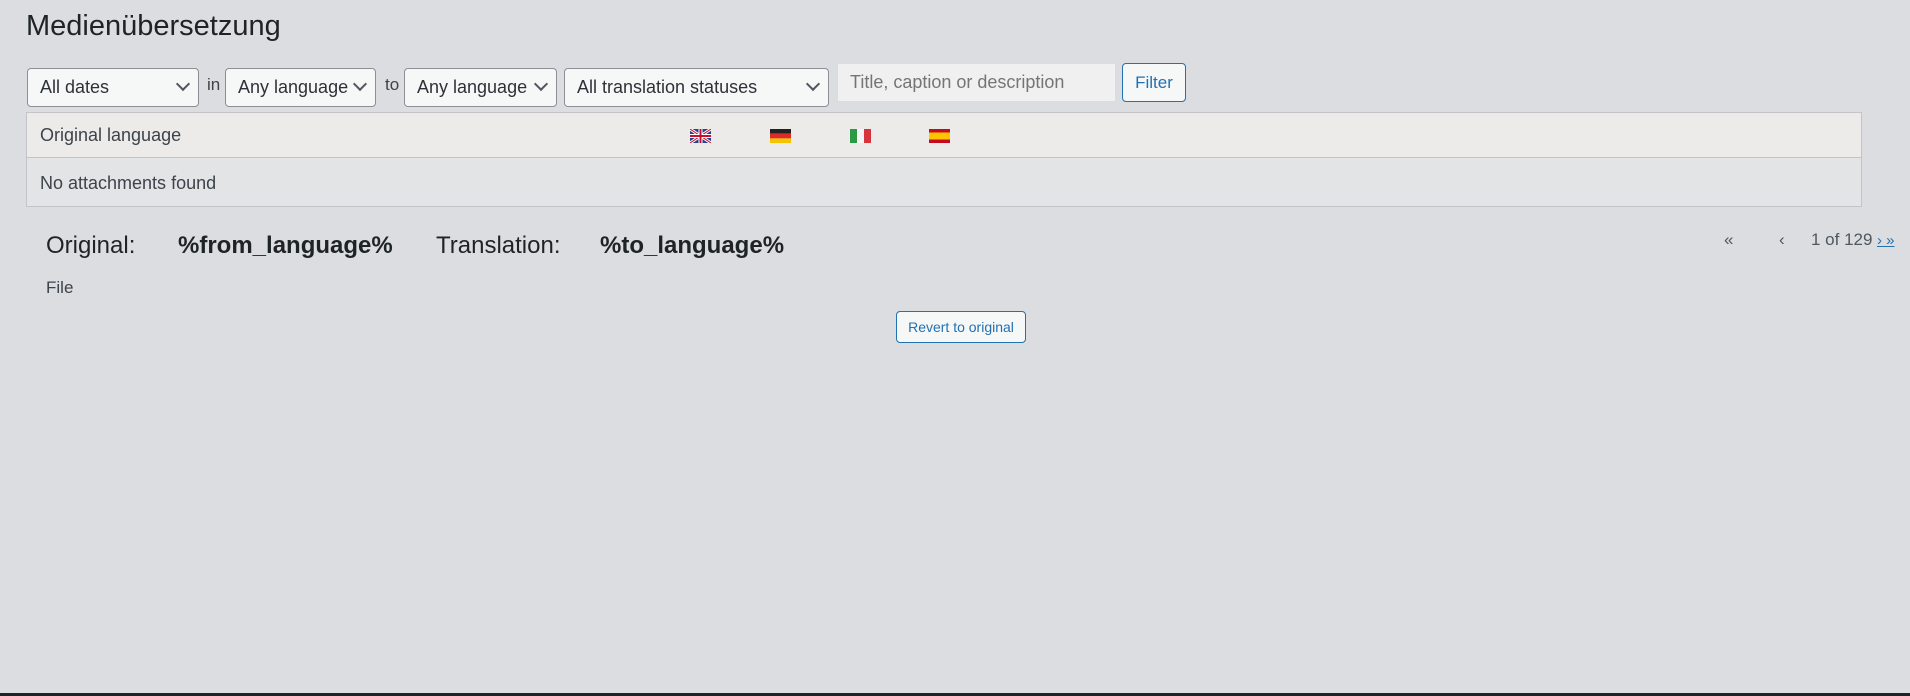 The image size is (1910, 696). I want to click on de-flag-icon, so click(780, 136).